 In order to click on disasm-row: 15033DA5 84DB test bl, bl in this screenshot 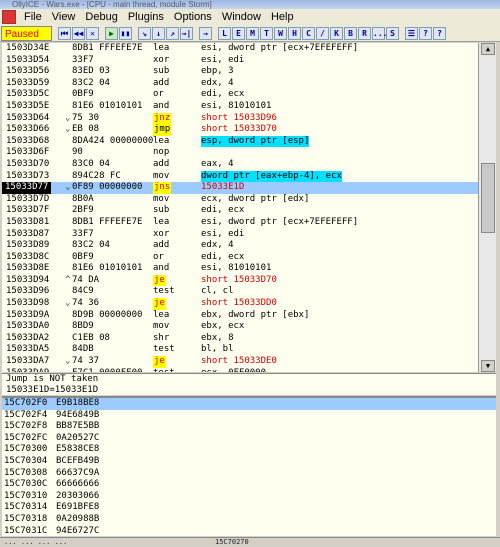, I will do `click(240, 350)`.